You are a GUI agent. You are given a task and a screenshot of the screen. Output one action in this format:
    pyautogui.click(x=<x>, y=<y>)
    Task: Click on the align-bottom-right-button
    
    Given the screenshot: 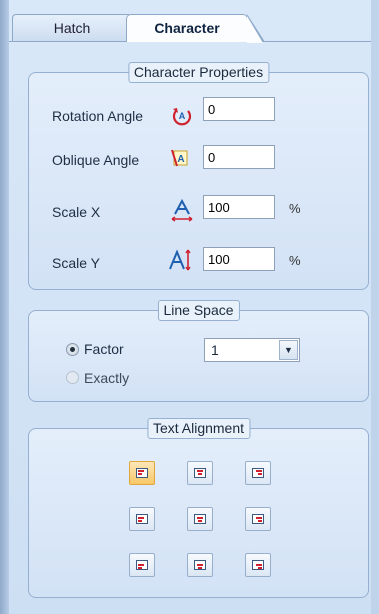 What is the action you would take?
    pyautogui.click(x=258, y=565)
    